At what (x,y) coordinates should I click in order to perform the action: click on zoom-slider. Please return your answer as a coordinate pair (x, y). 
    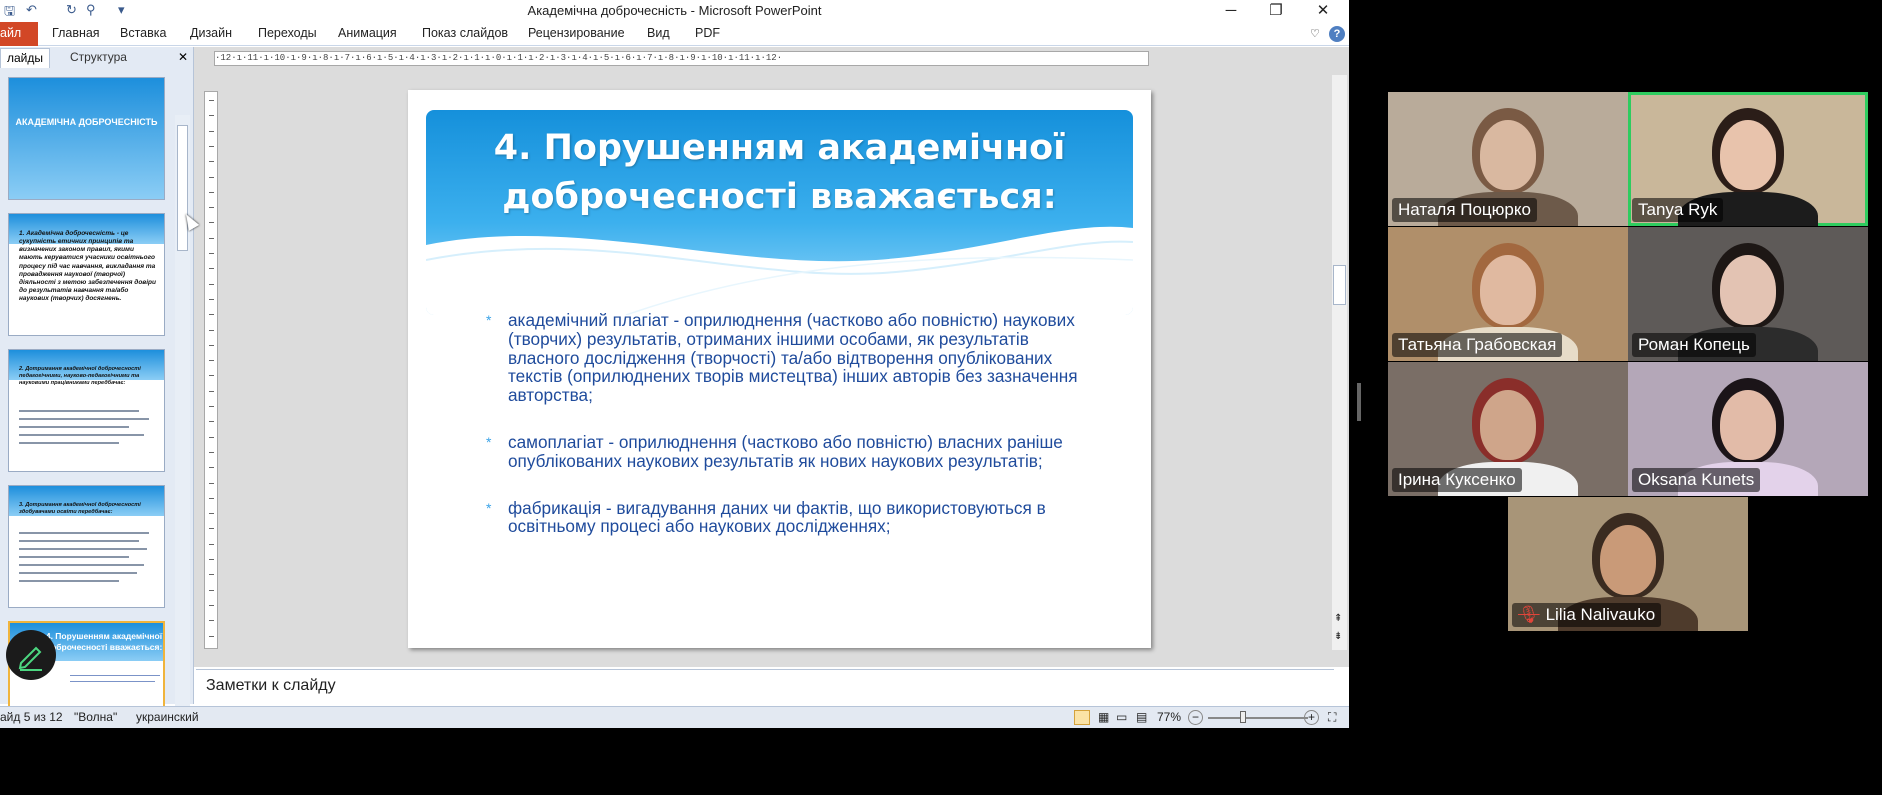
    Looking at the image, I should click on (1258, 718).